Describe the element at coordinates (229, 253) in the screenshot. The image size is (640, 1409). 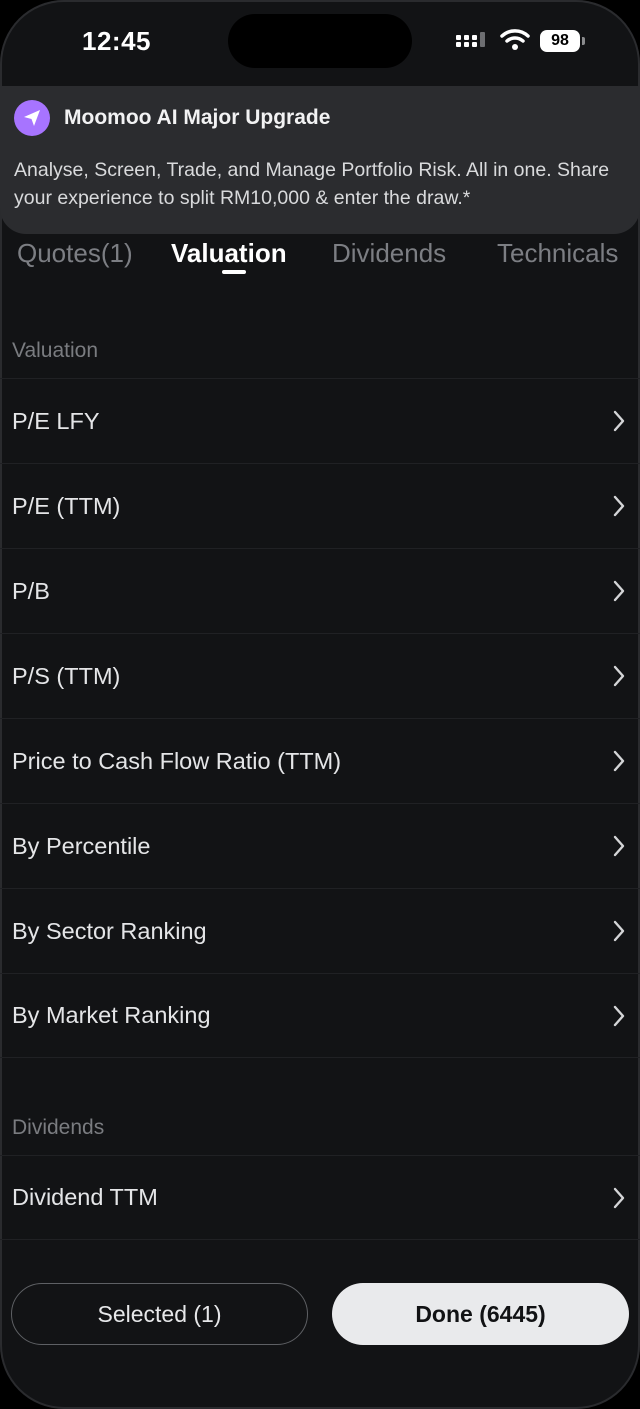
I see `tab-valuation: Valuation` at that location.